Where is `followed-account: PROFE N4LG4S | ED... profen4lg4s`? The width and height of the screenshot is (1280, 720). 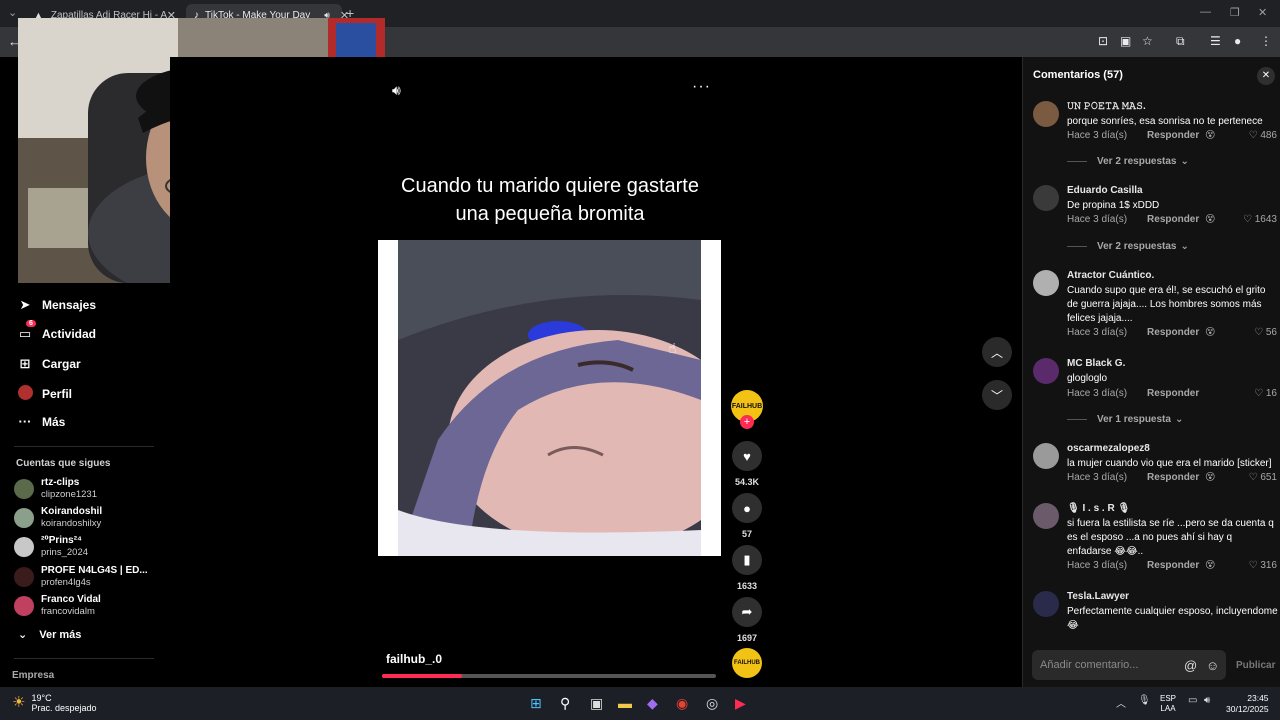 followed-account: PROFE N4LG4S | ED... profen4lg4s is located at coordinates (81, 577).